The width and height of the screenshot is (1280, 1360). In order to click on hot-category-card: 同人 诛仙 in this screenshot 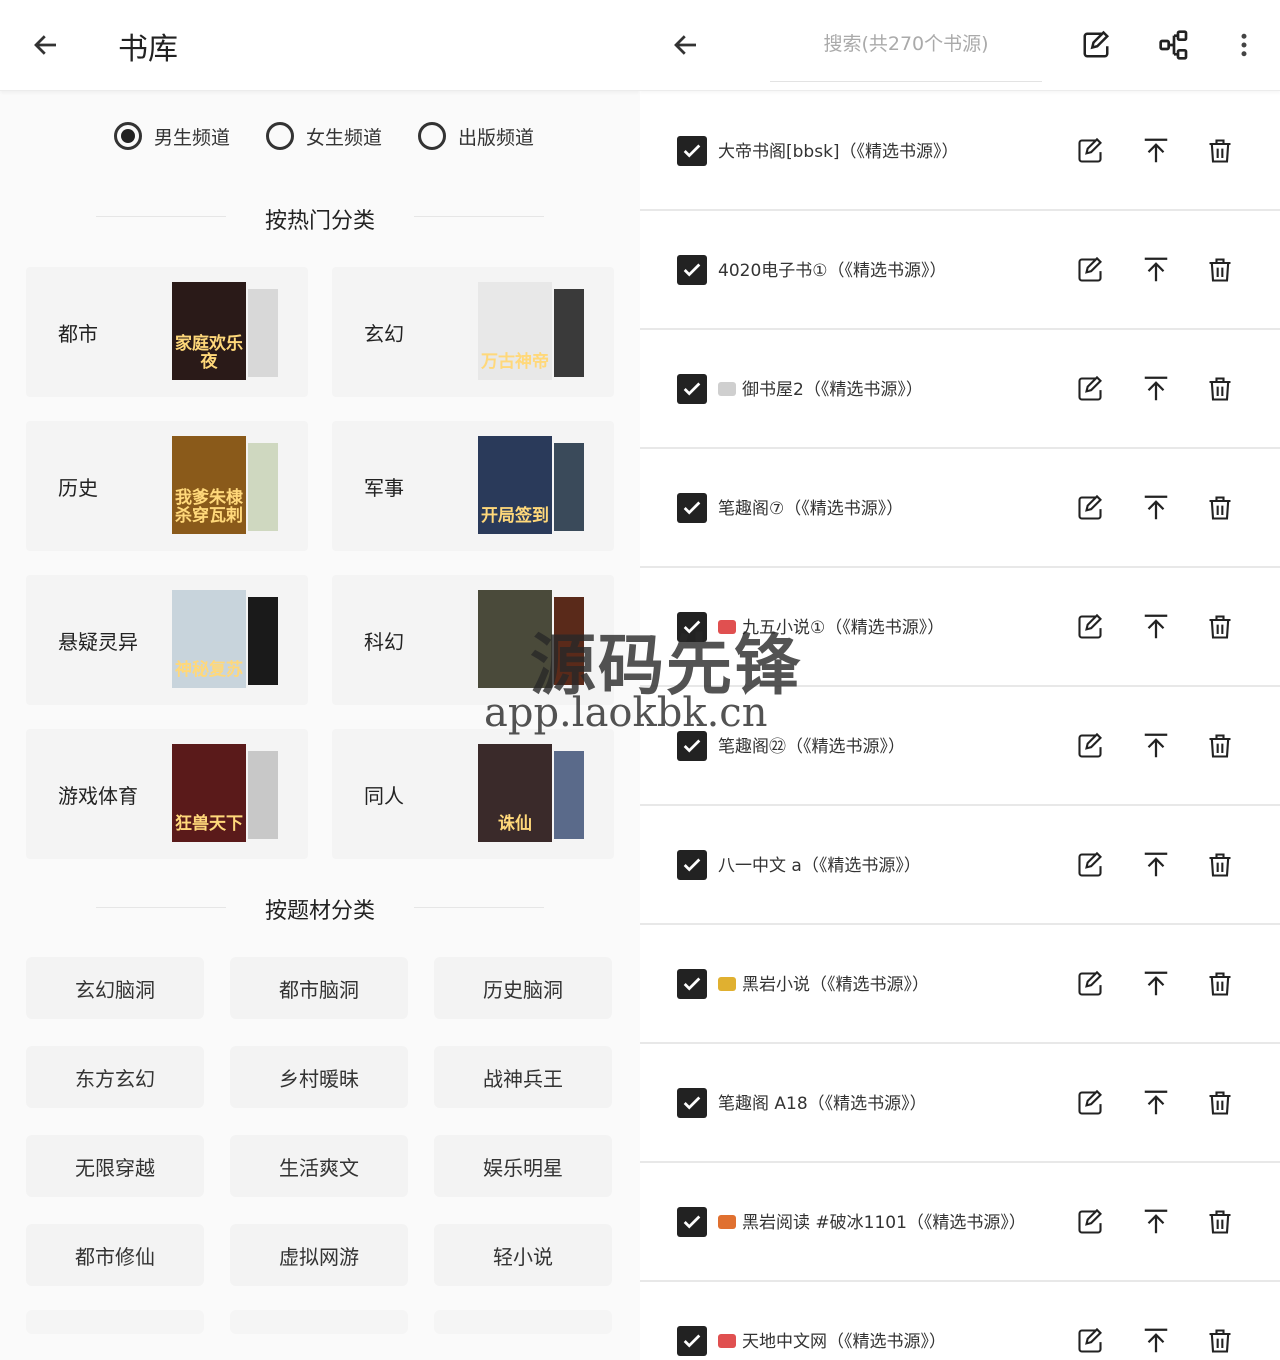, I will do `click(473, 794)`.